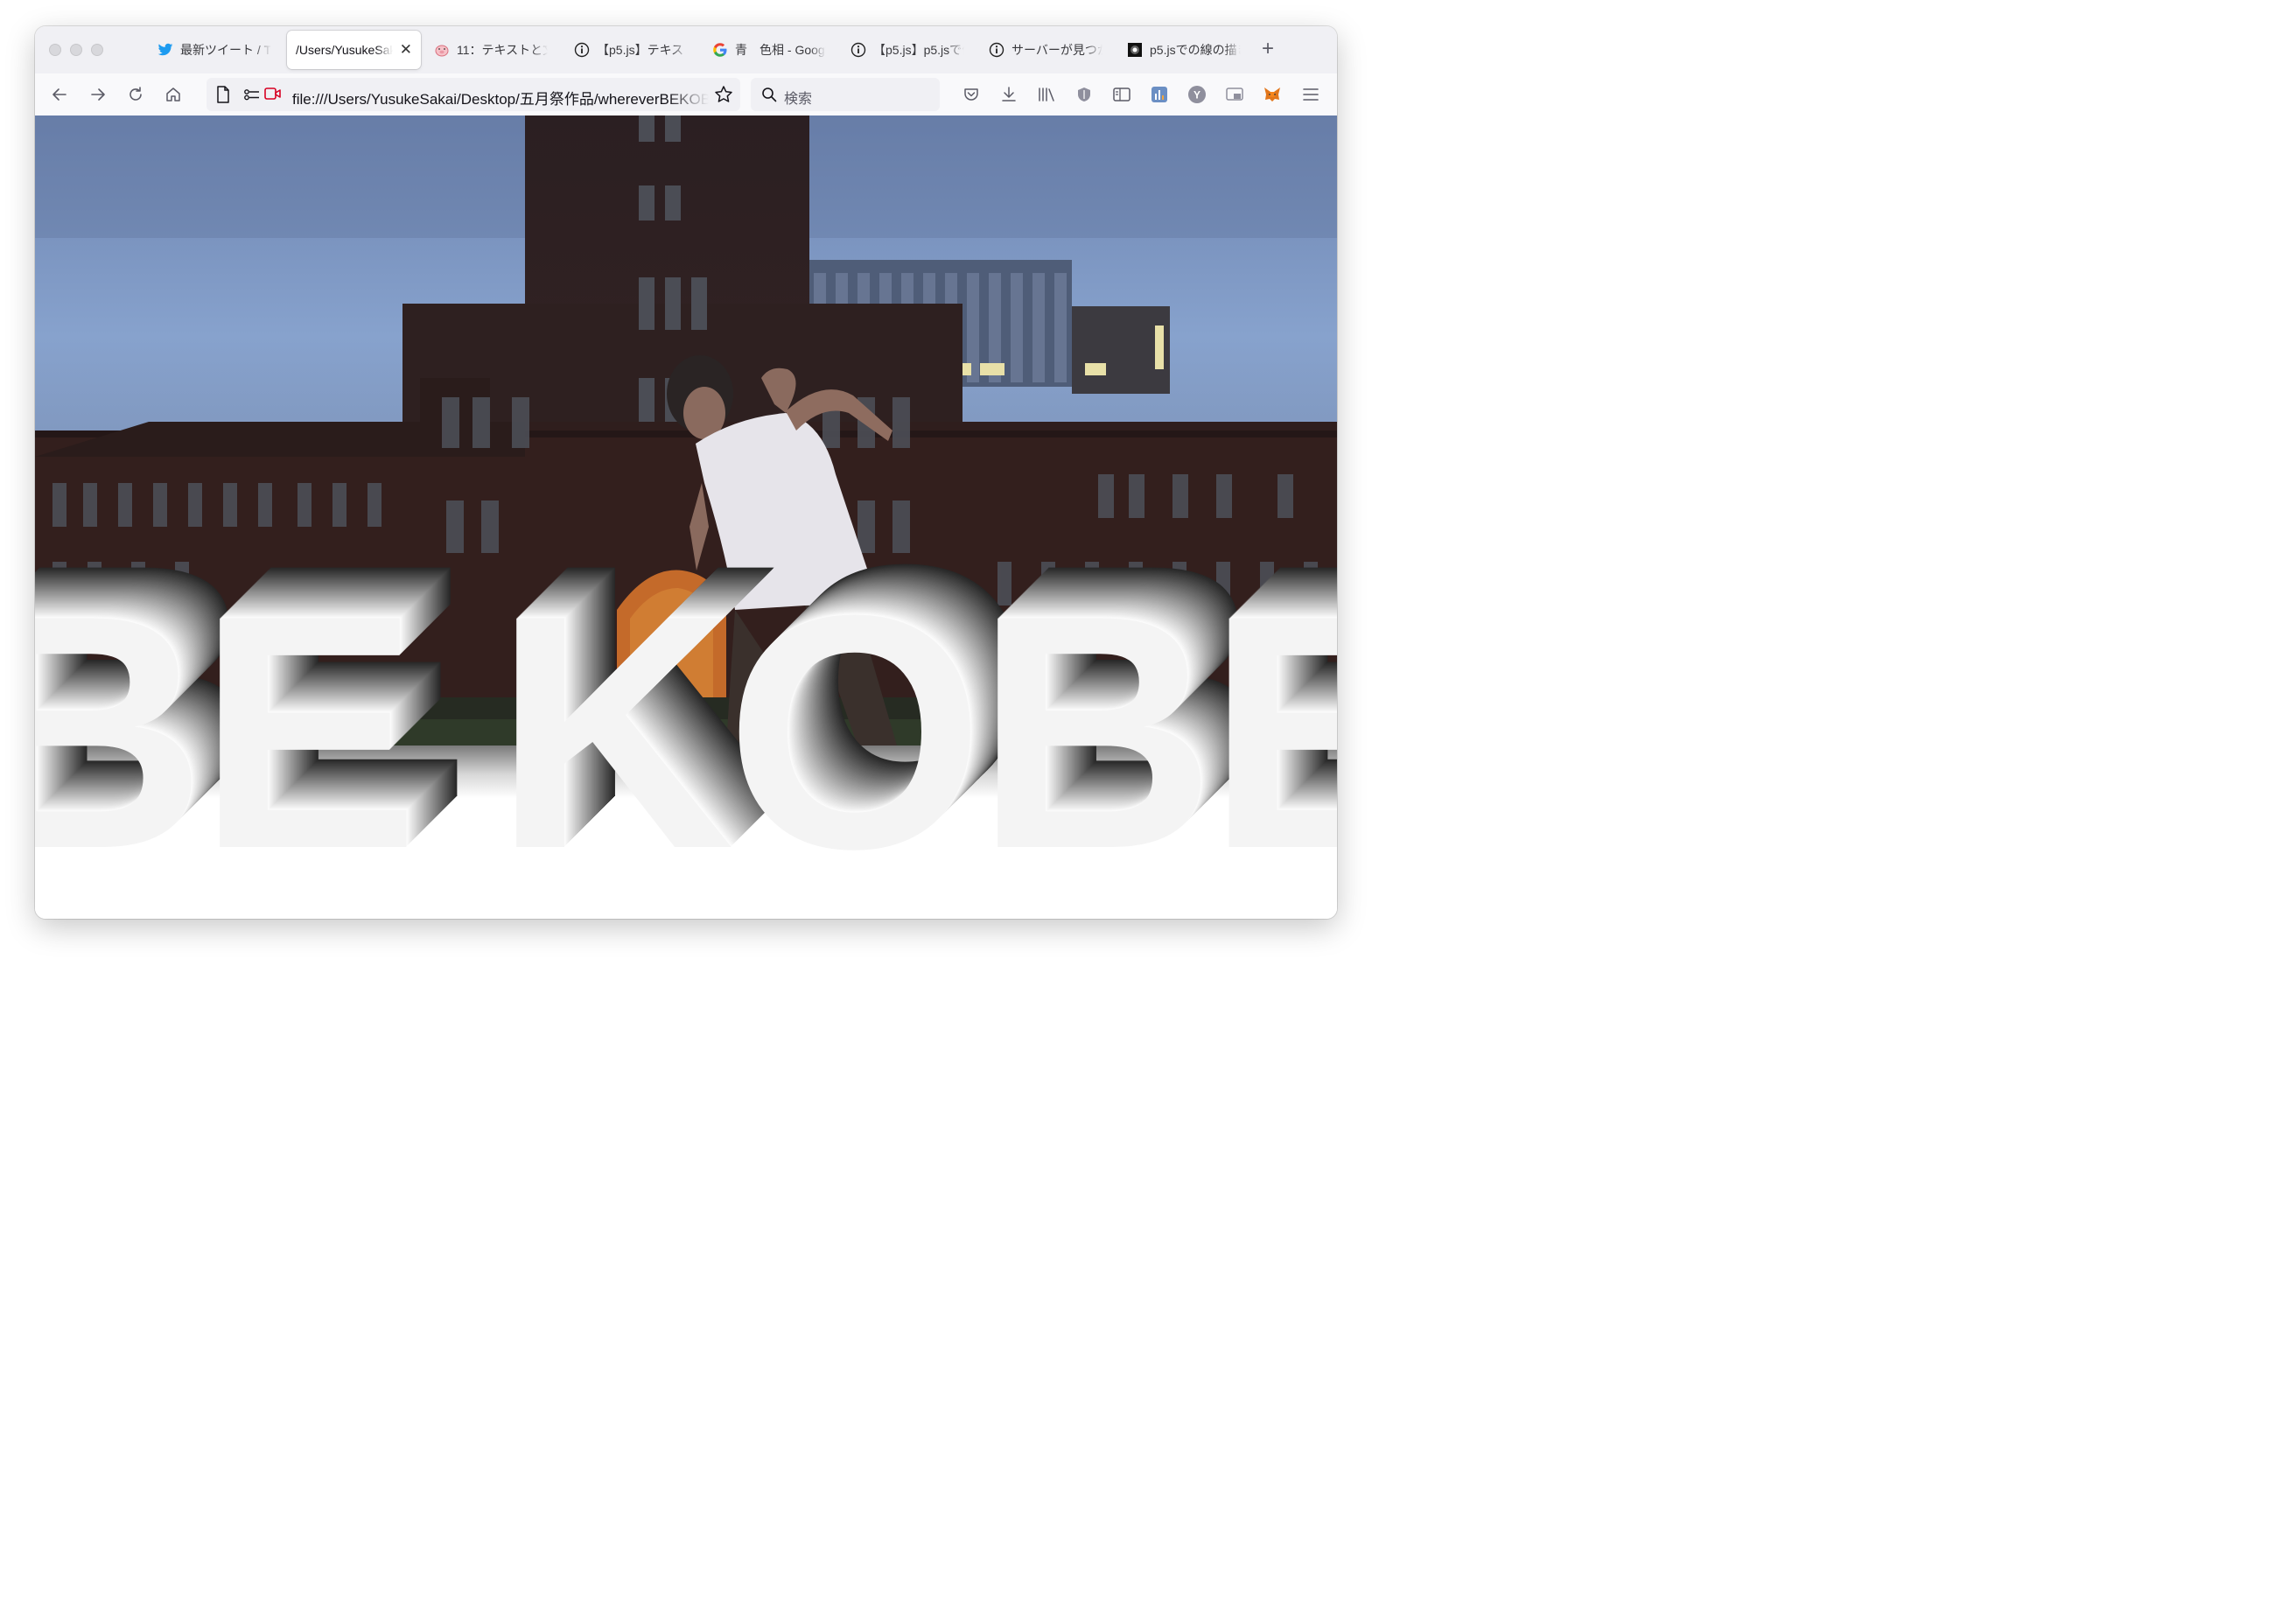  I want to click on home-icon, so click(173, 94).